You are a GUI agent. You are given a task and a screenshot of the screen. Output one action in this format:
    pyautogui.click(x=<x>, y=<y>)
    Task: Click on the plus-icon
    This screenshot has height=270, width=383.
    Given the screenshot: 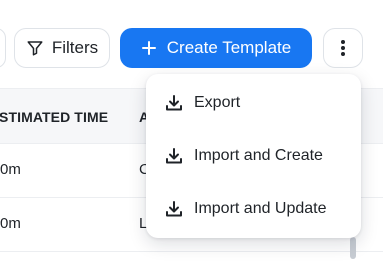 What is the action you would take?
    pyautogui.click(x=149, y=48)
    